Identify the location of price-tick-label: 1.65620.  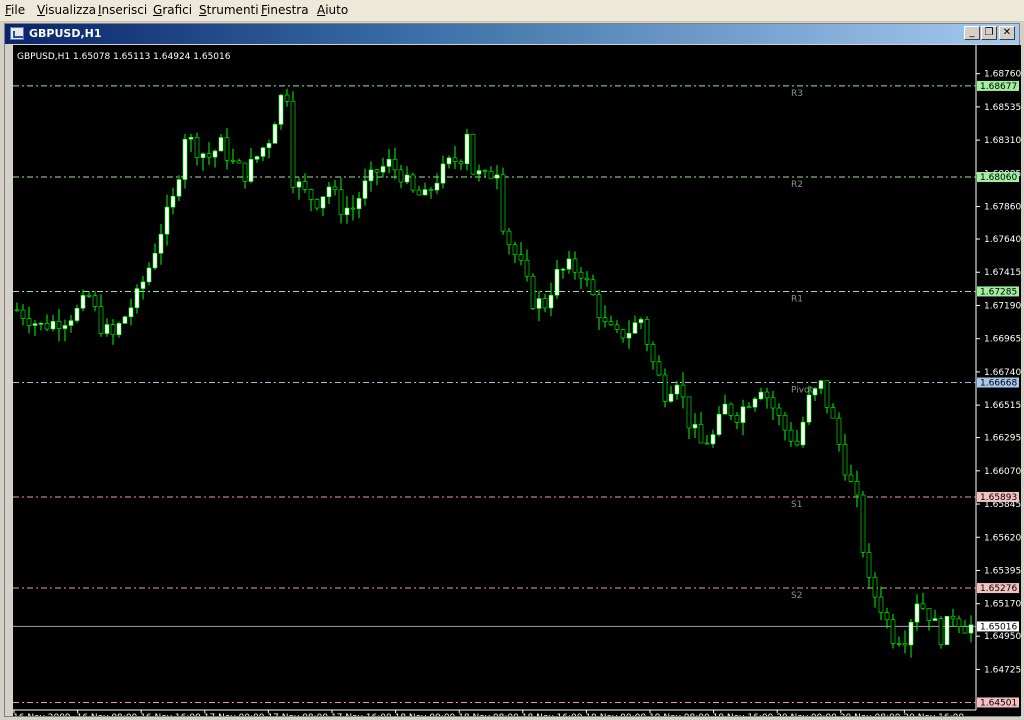
(1002, 538).